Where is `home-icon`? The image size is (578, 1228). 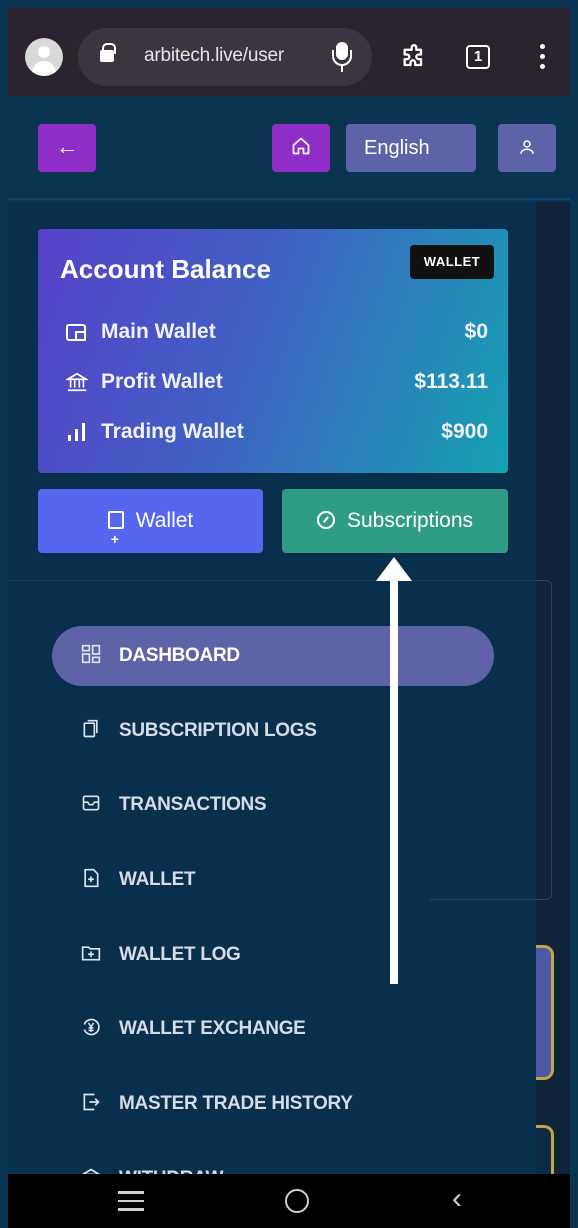 home-icon is located at coordinates (301, 146).